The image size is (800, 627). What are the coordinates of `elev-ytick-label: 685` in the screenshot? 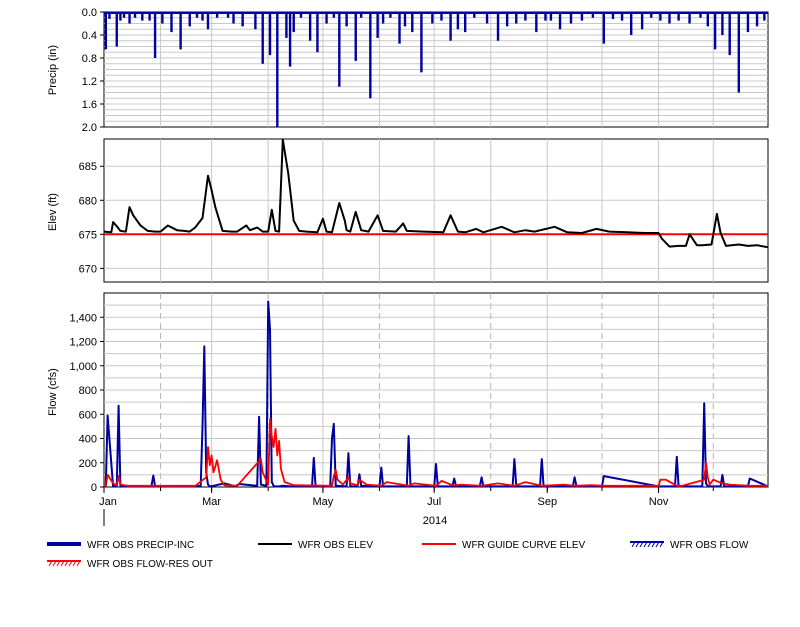 It's located at (88, 167).